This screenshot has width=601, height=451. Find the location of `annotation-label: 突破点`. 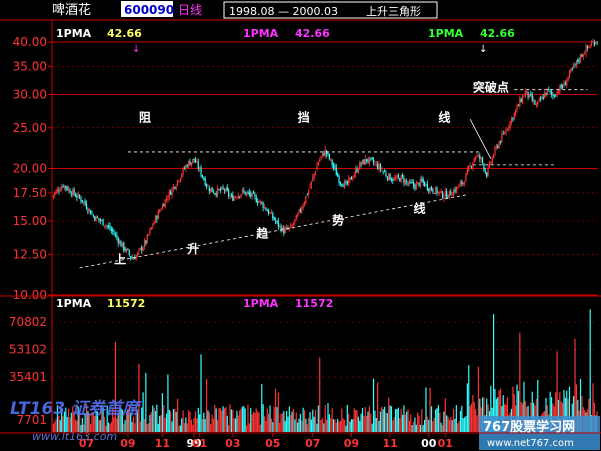

annotation-label: 突破点 is located at coordinates (491, 86).